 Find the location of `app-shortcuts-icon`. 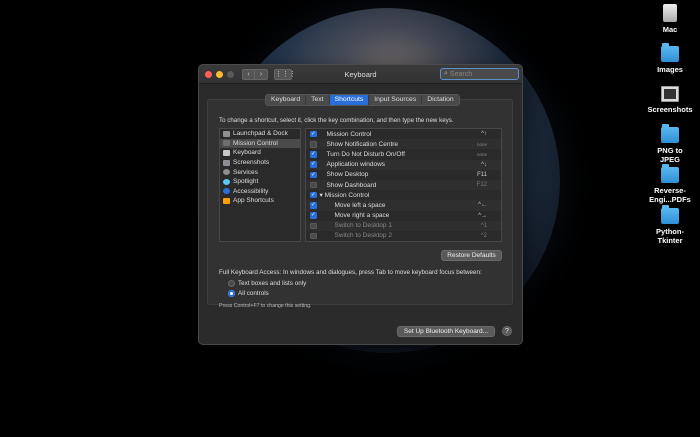

app-shortcuts-icon is located at coordinates (226, 200).